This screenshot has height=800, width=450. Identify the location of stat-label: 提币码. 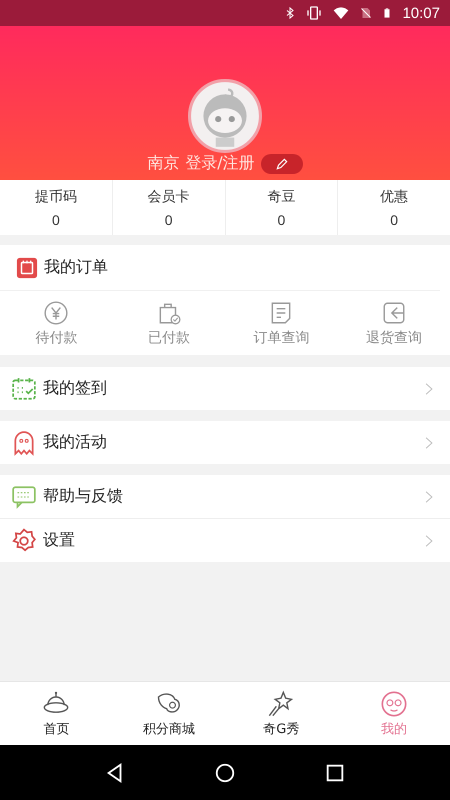
(55, 197).